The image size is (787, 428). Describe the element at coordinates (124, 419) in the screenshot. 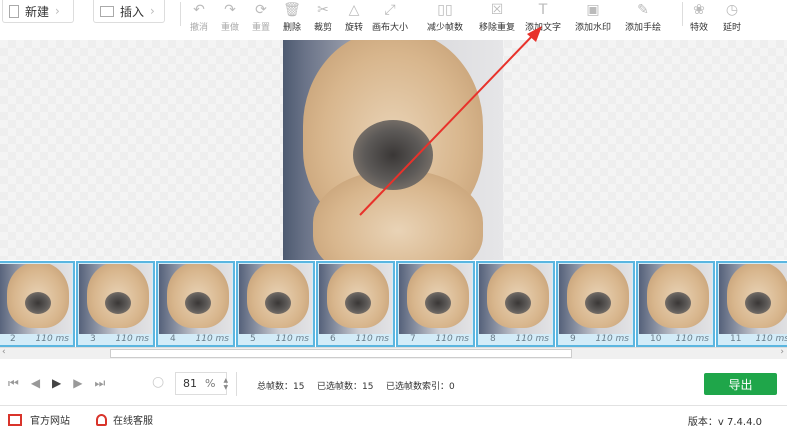

I see `support-link: 在线客服` at that location.